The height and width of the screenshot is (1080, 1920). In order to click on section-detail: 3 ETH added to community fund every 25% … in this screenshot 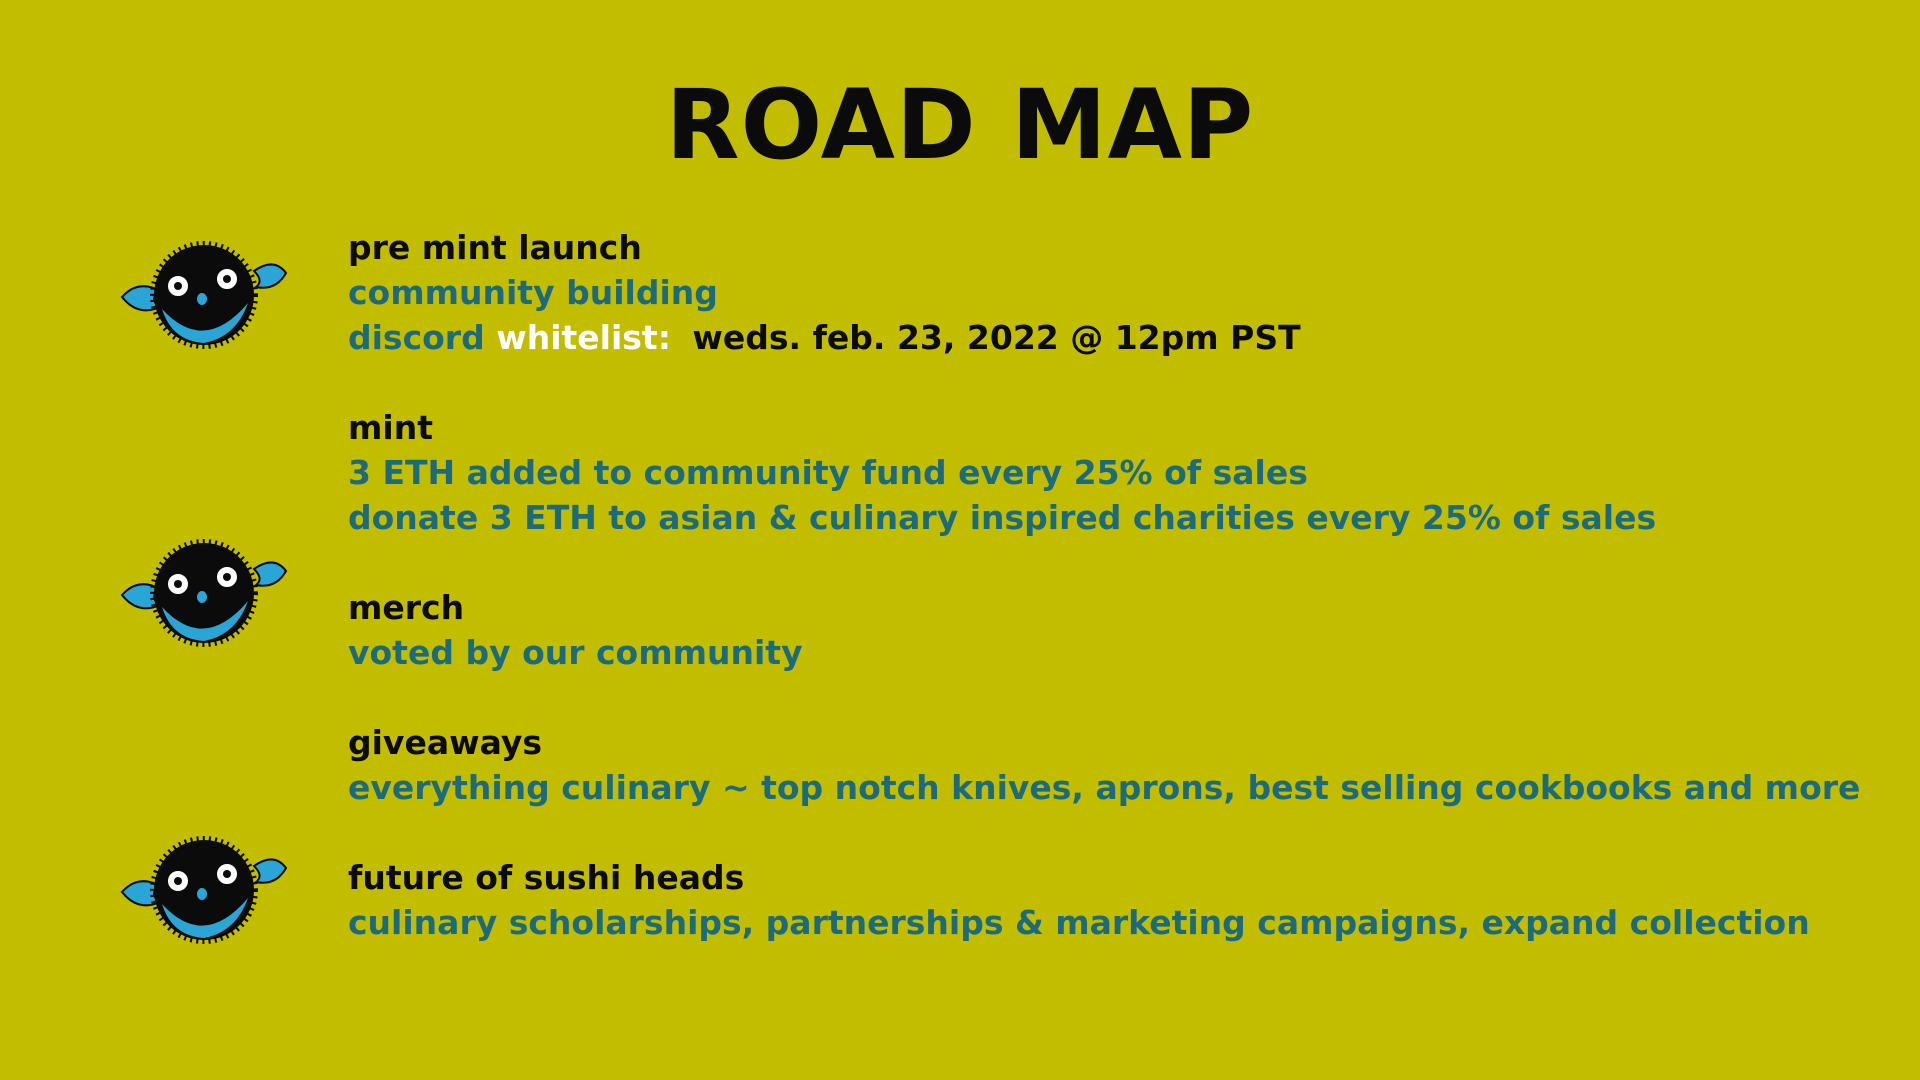, I will do `click(828, 472)`.